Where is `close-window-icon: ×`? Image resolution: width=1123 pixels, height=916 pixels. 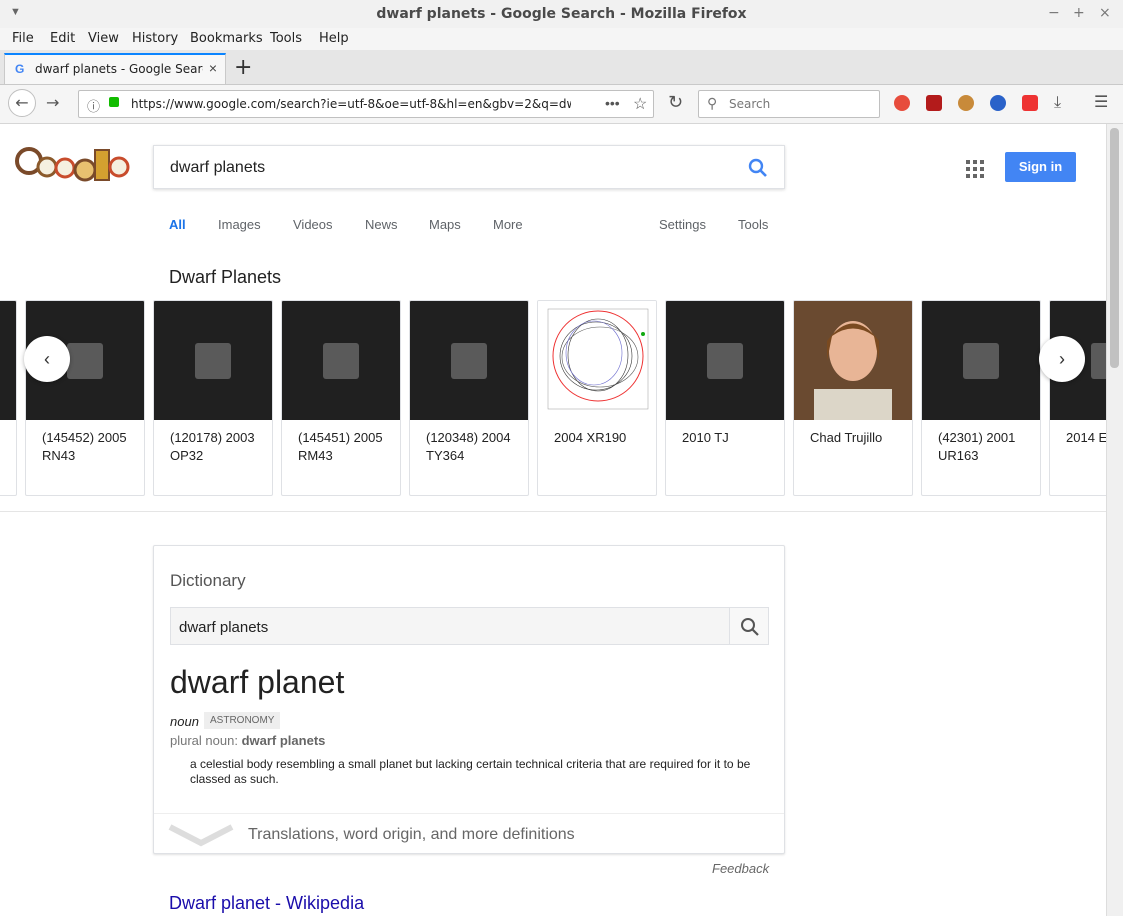
close-window-icon: × is located at coordinates (1105, 13).